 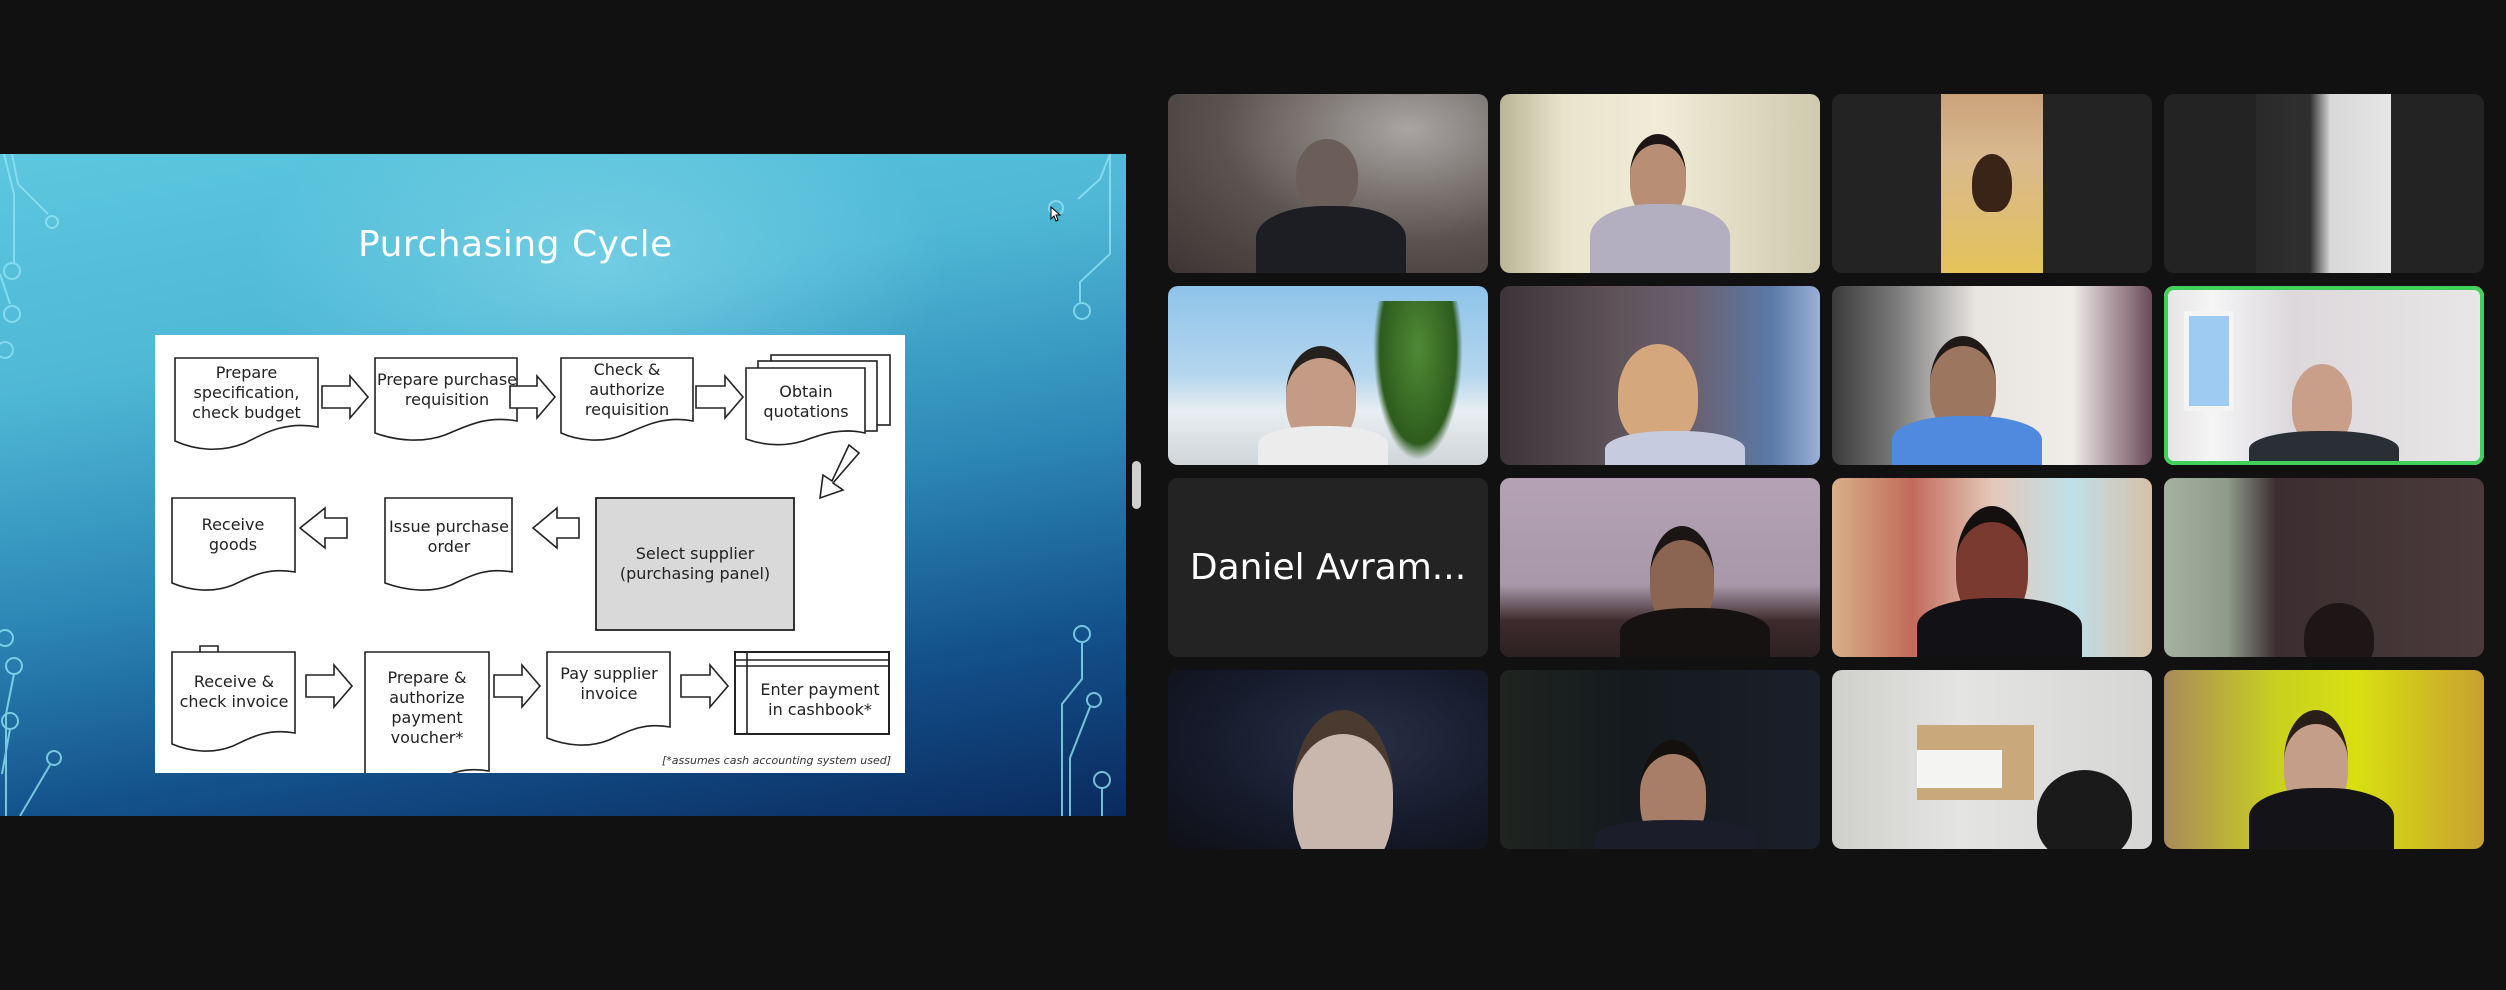 I want to click on mouse-cursor-icon, so click(x=1056, y=214).